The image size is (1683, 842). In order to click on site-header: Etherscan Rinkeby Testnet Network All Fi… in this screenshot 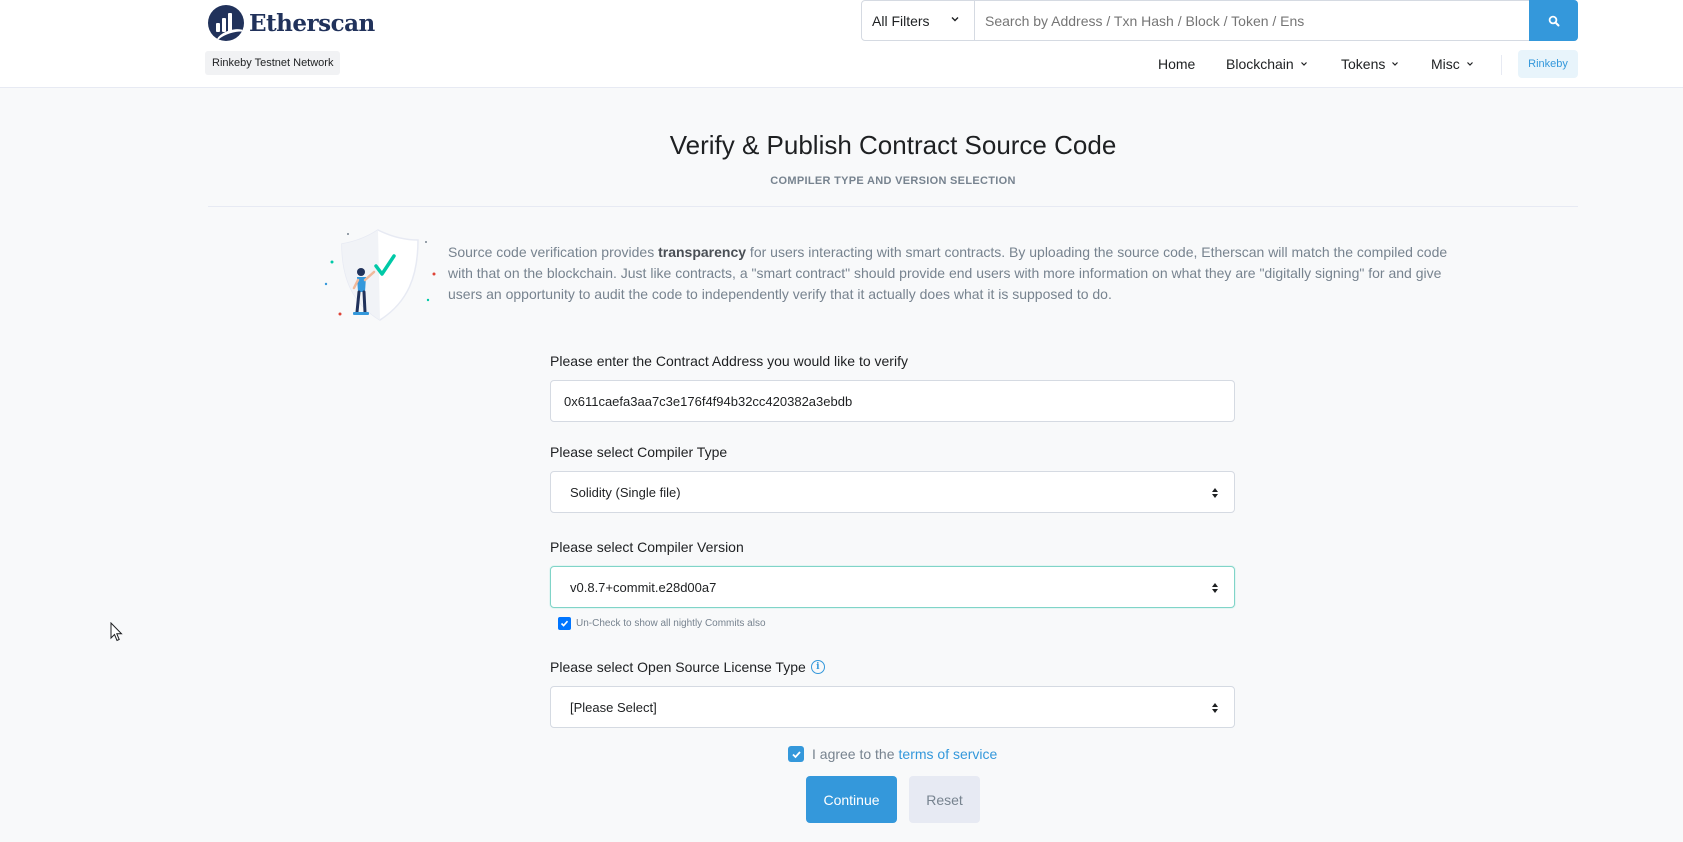, I will do `click(841, 44)`.